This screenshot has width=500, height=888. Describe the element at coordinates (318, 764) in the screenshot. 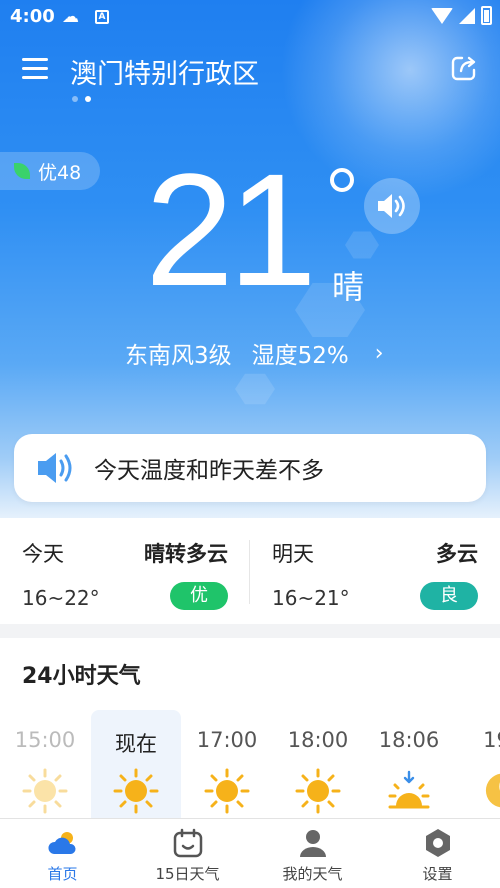

I see `hour-item: 18:00` at that location.